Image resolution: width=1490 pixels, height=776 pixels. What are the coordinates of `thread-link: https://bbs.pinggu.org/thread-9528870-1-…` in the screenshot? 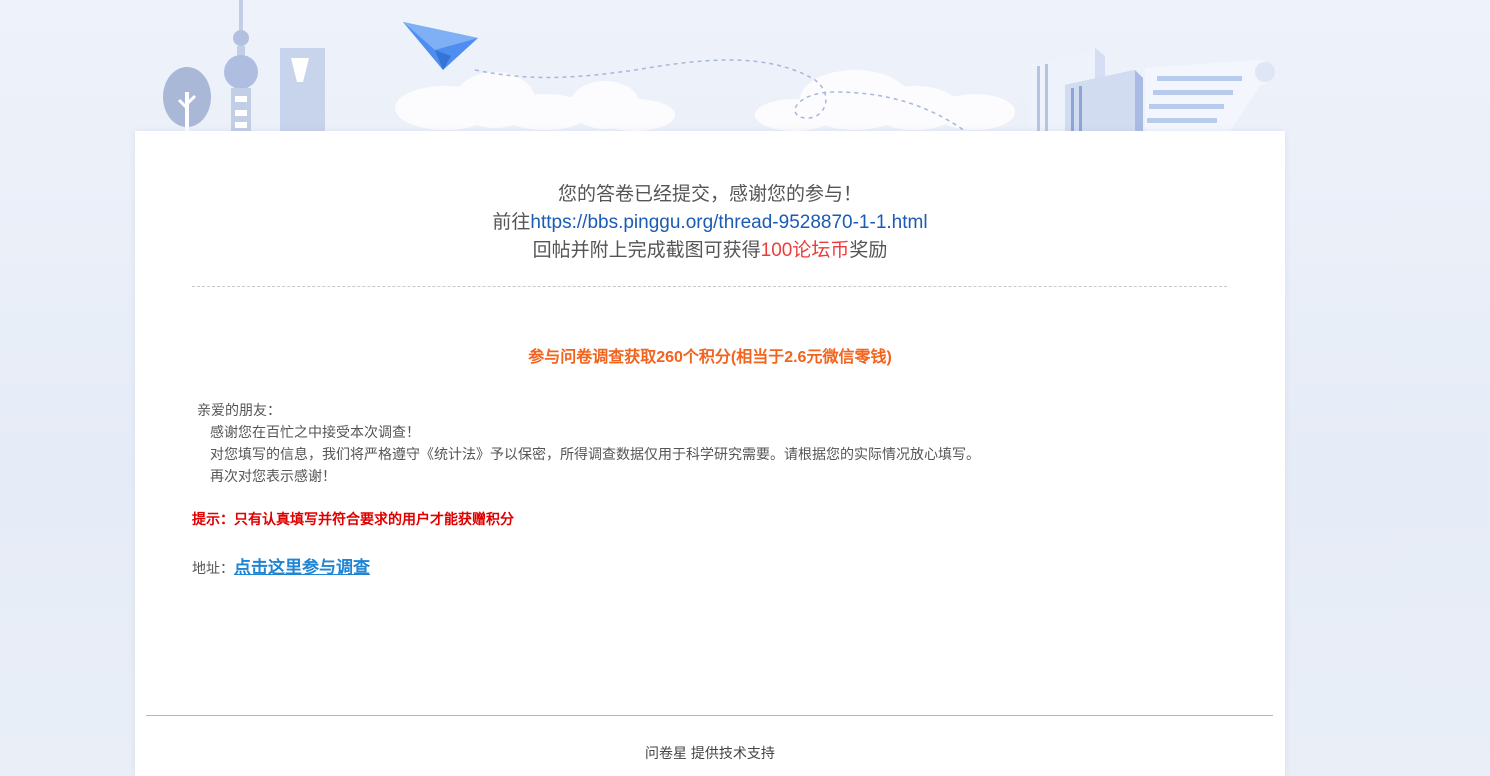 It's located at (728, 222).